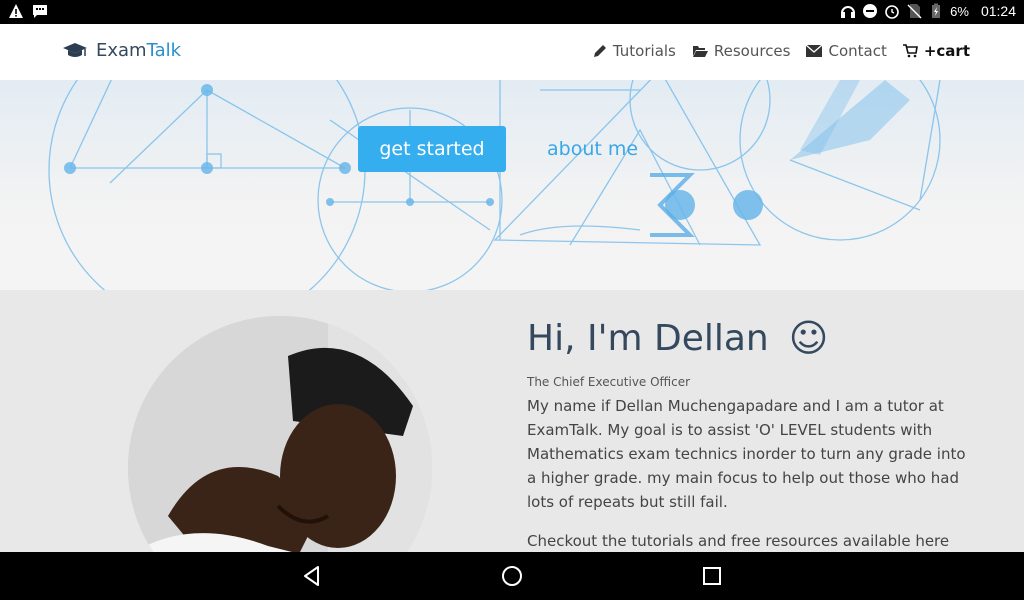  I want to click on nav-resources: Resources, so click(741, 51).